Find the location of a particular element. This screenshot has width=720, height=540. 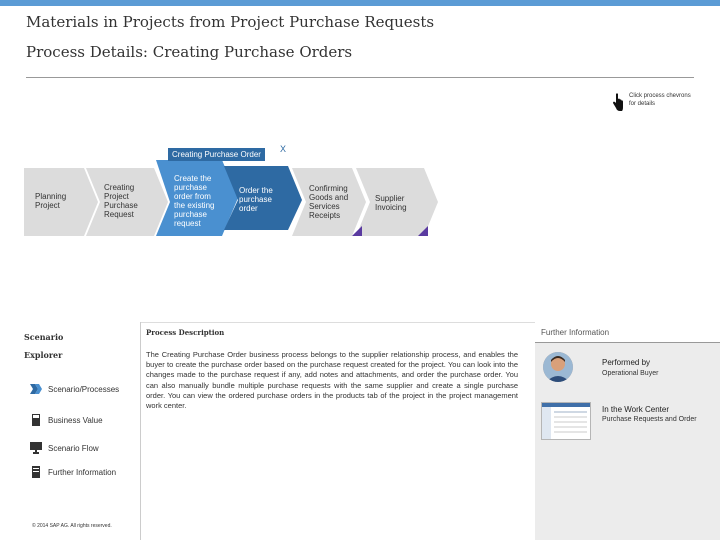

nav-scenario-flow: Scenario Flow is located at coordinates (64, 448).